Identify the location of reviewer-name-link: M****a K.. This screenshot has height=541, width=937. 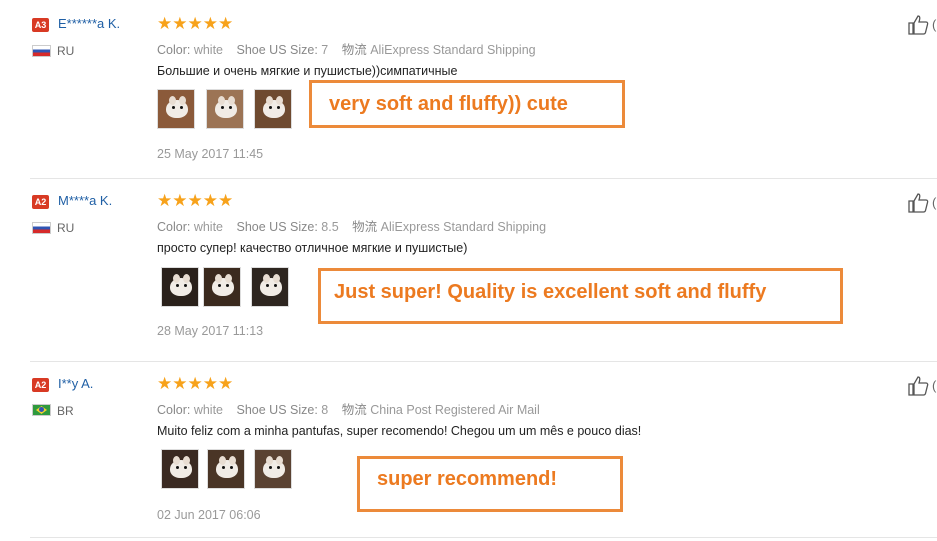
(85, 200).